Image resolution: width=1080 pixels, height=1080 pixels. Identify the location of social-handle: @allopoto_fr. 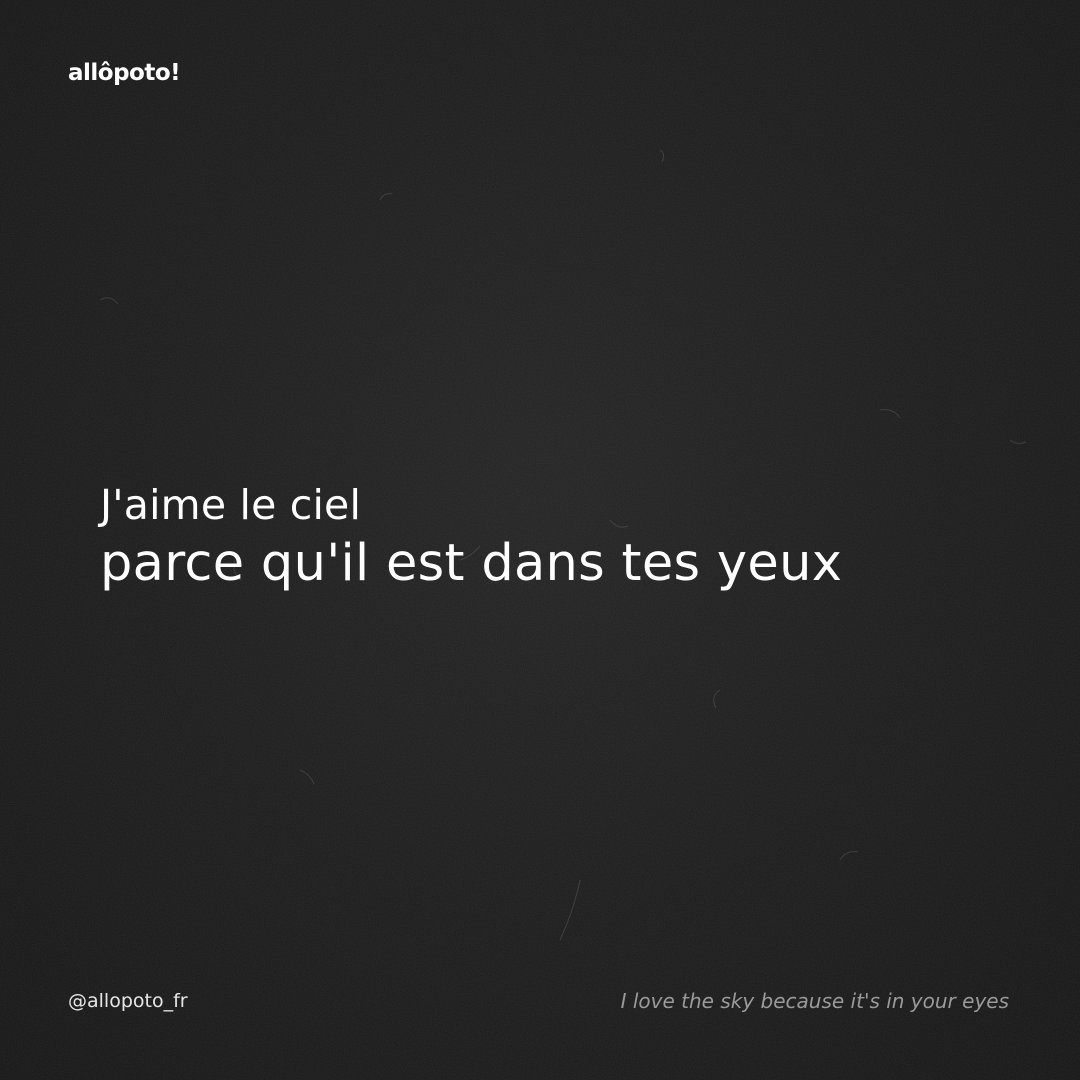
(128, 1001).